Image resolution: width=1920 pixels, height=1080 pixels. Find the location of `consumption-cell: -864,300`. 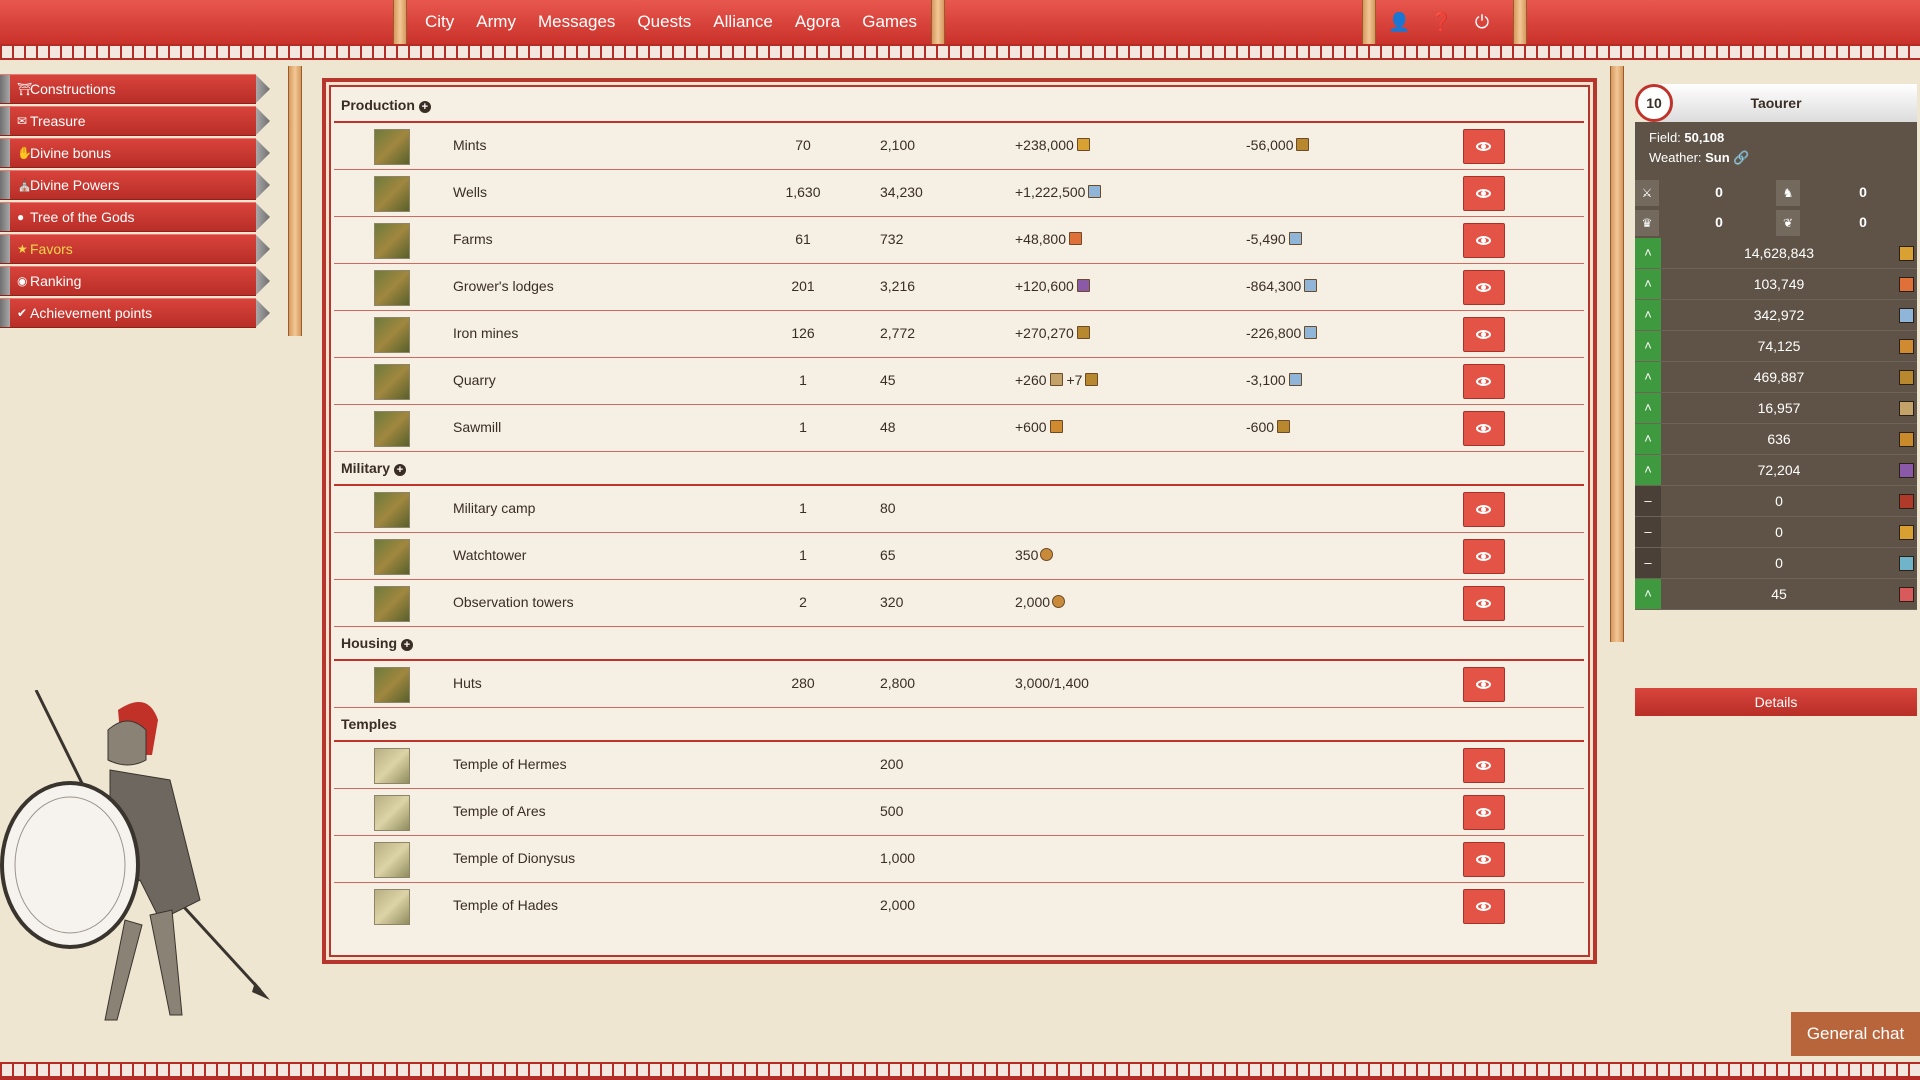

consumption-cell: -864,300 is located at coordinates (1282, 286).